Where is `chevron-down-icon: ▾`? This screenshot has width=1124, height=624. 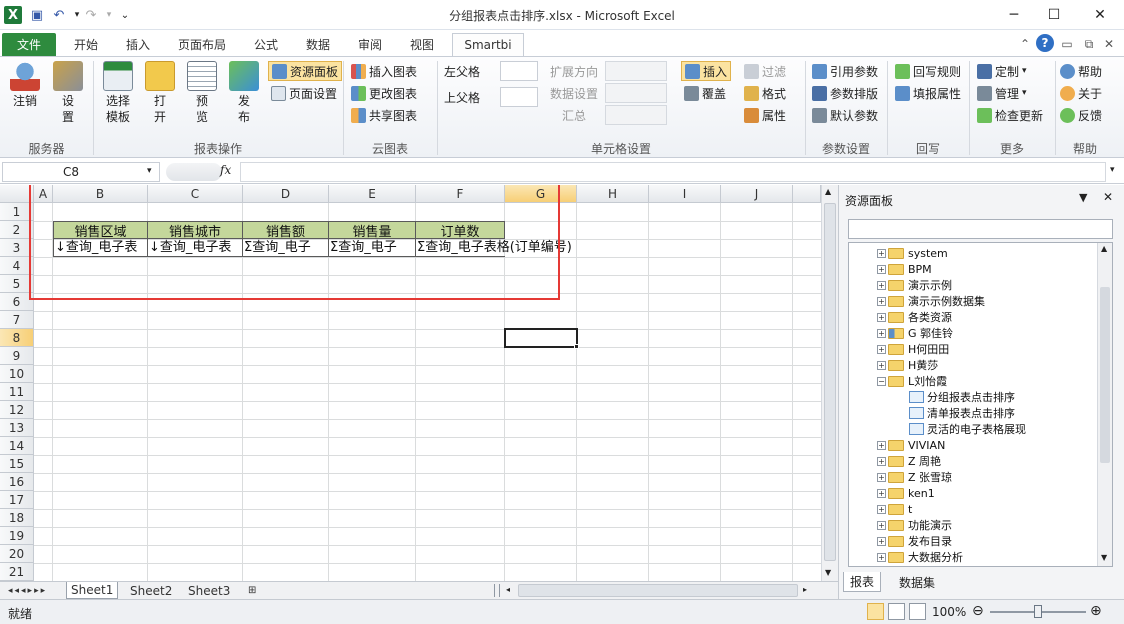 chevron-down-icon: ▾ is located at coordinates (149, 171).